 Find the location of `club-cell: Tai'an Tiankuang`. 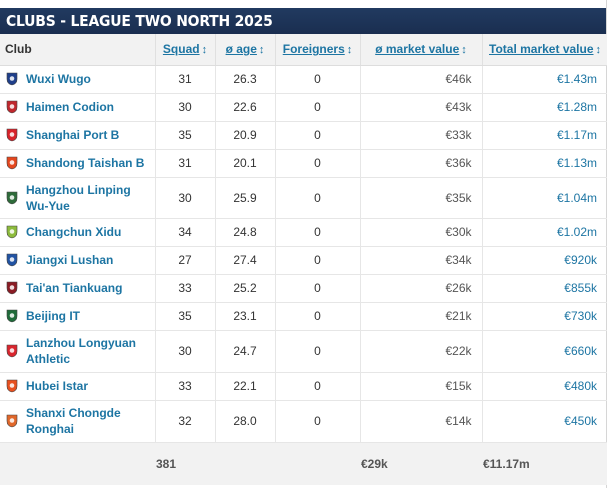

club-cell: Tai'an Tiankuang is located at coordinates (77, 288).